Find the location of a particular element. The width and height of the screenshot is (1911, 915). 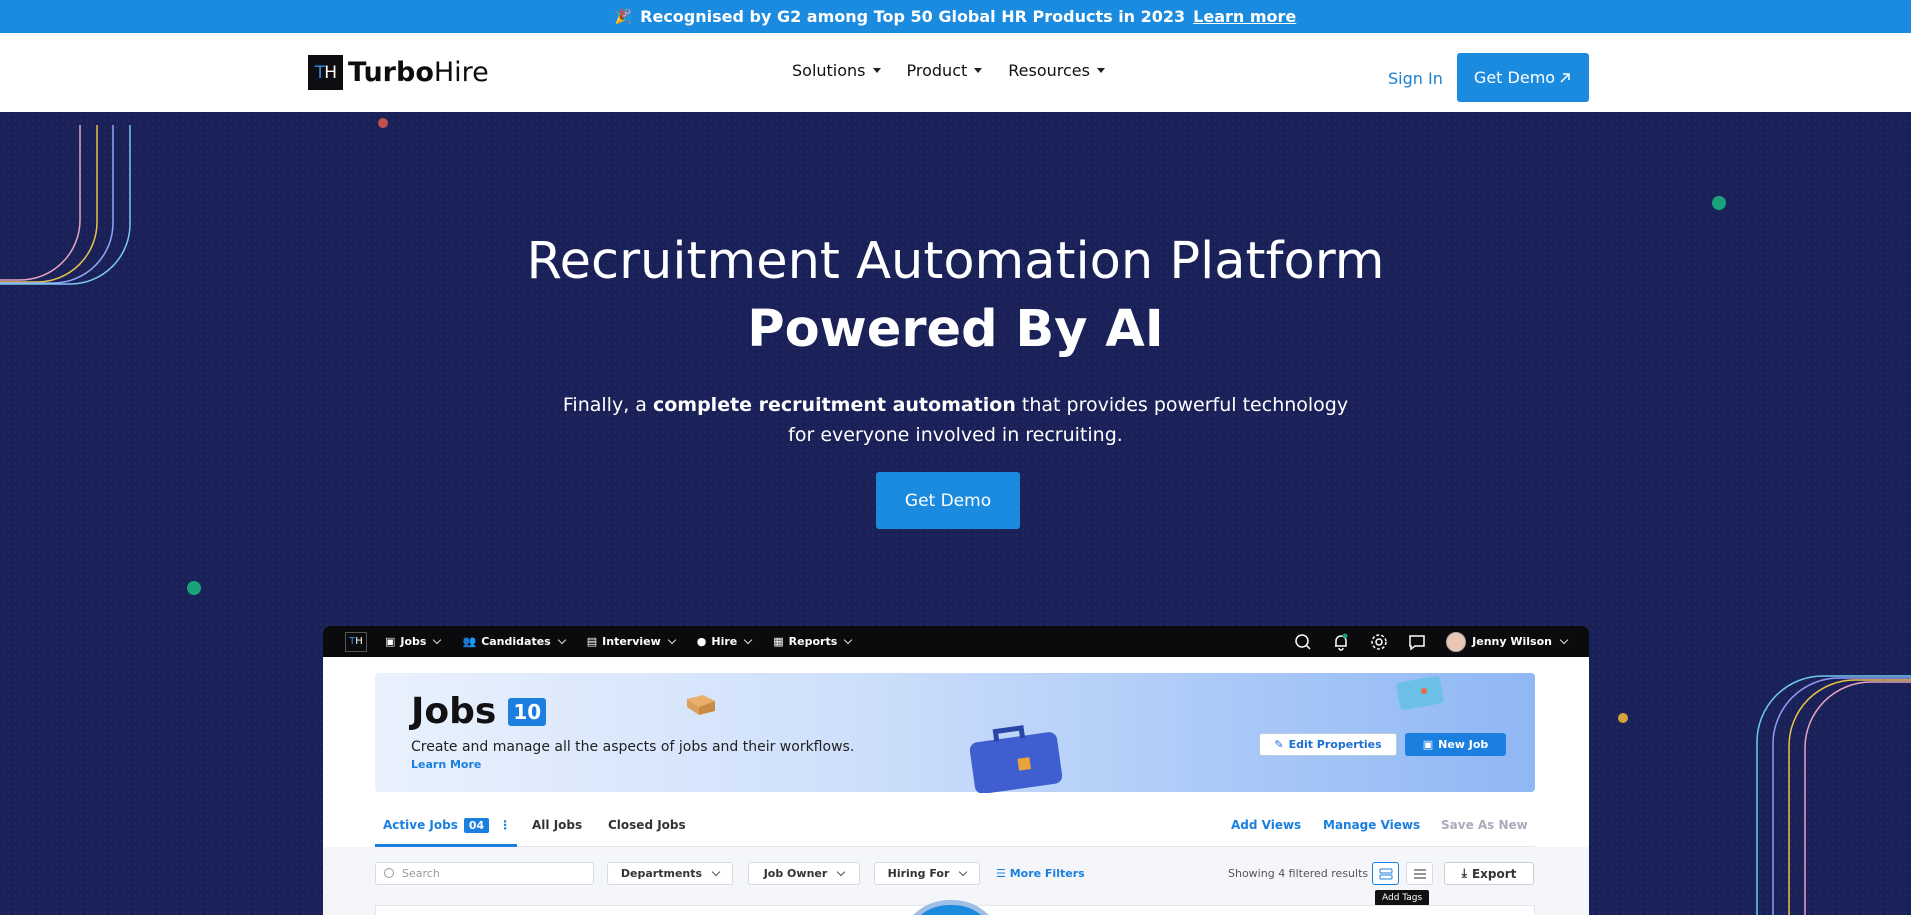

sign-in-link: Sign In is located at coordinates (1415, 78).